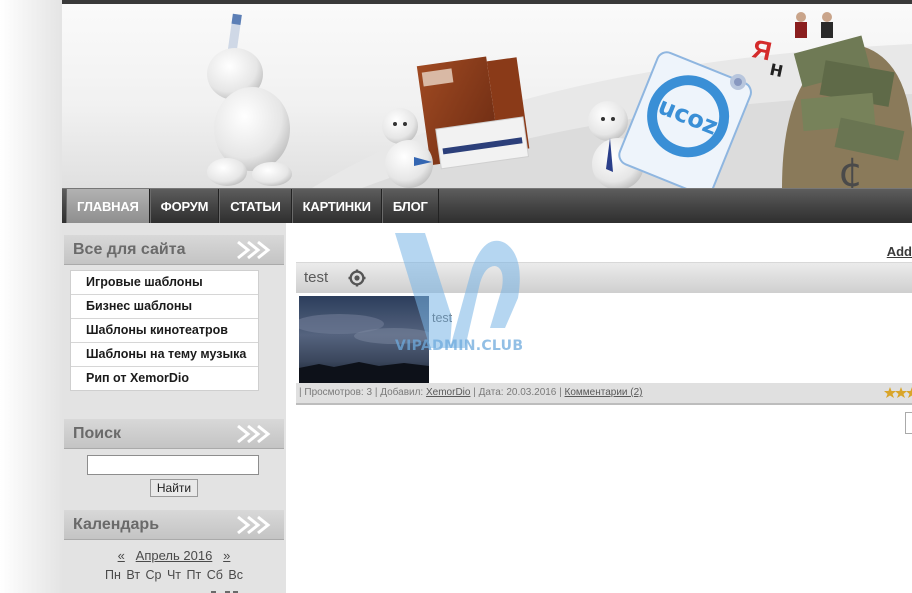 Image resolution: width=912 pixels, height=593 pixels. I want to click on dle-box-icon, so click(473, 113).